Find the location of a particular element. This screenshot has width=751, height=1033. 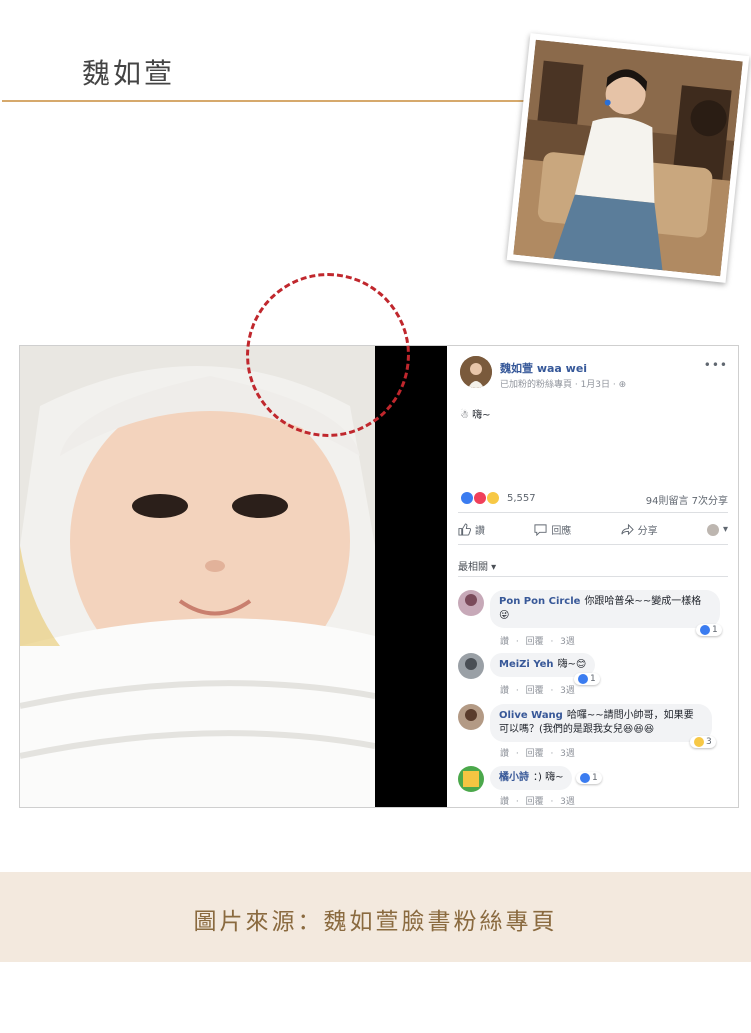

reaction-picker-avatar: ▾ is located at coordinates (717, 529).